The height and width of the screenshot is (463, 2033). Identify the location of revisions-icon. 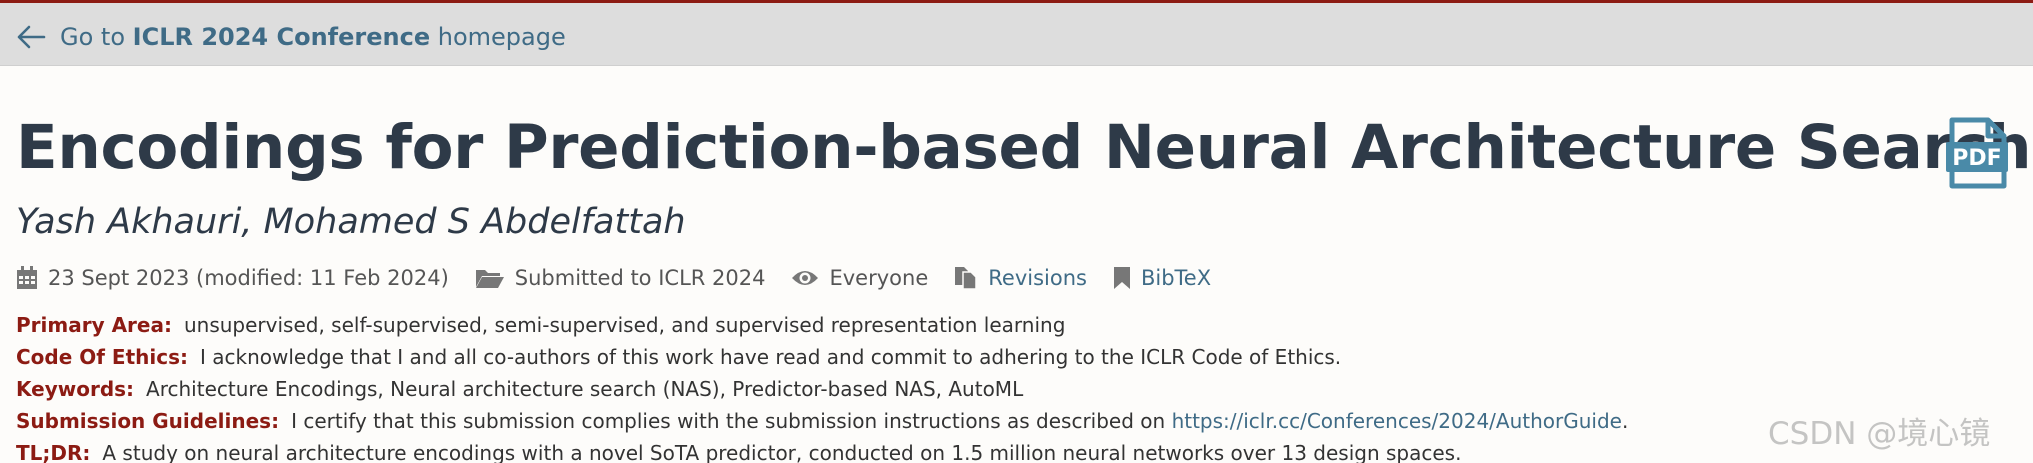
(966, 278).